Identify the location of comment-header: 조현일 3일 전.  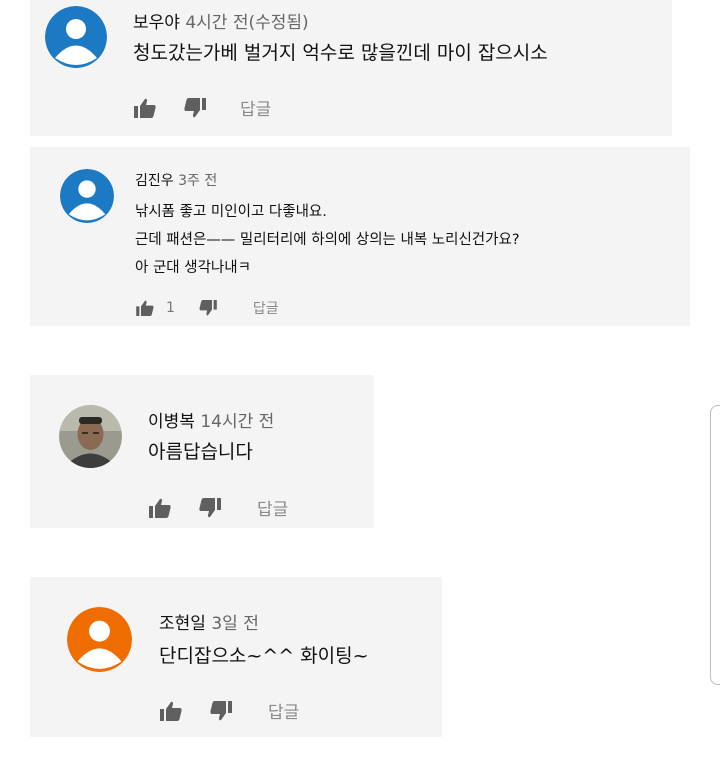
(209, 621).